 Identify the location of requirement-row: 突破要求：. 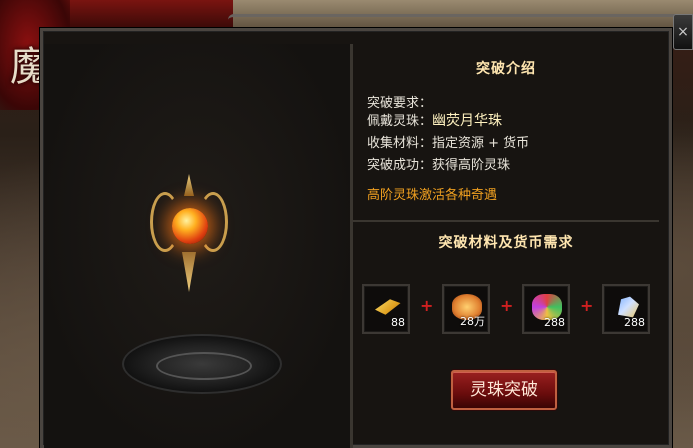
(399, 101).